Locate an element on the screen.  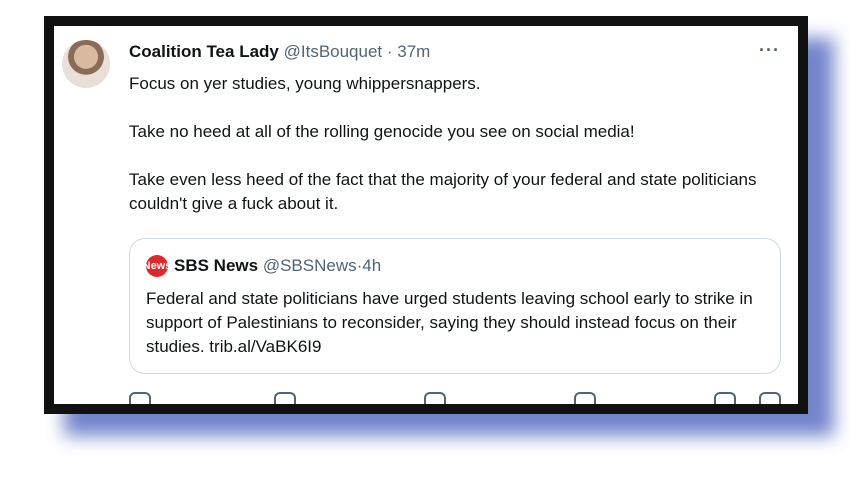
avatar is located at coordinates (86, 64).